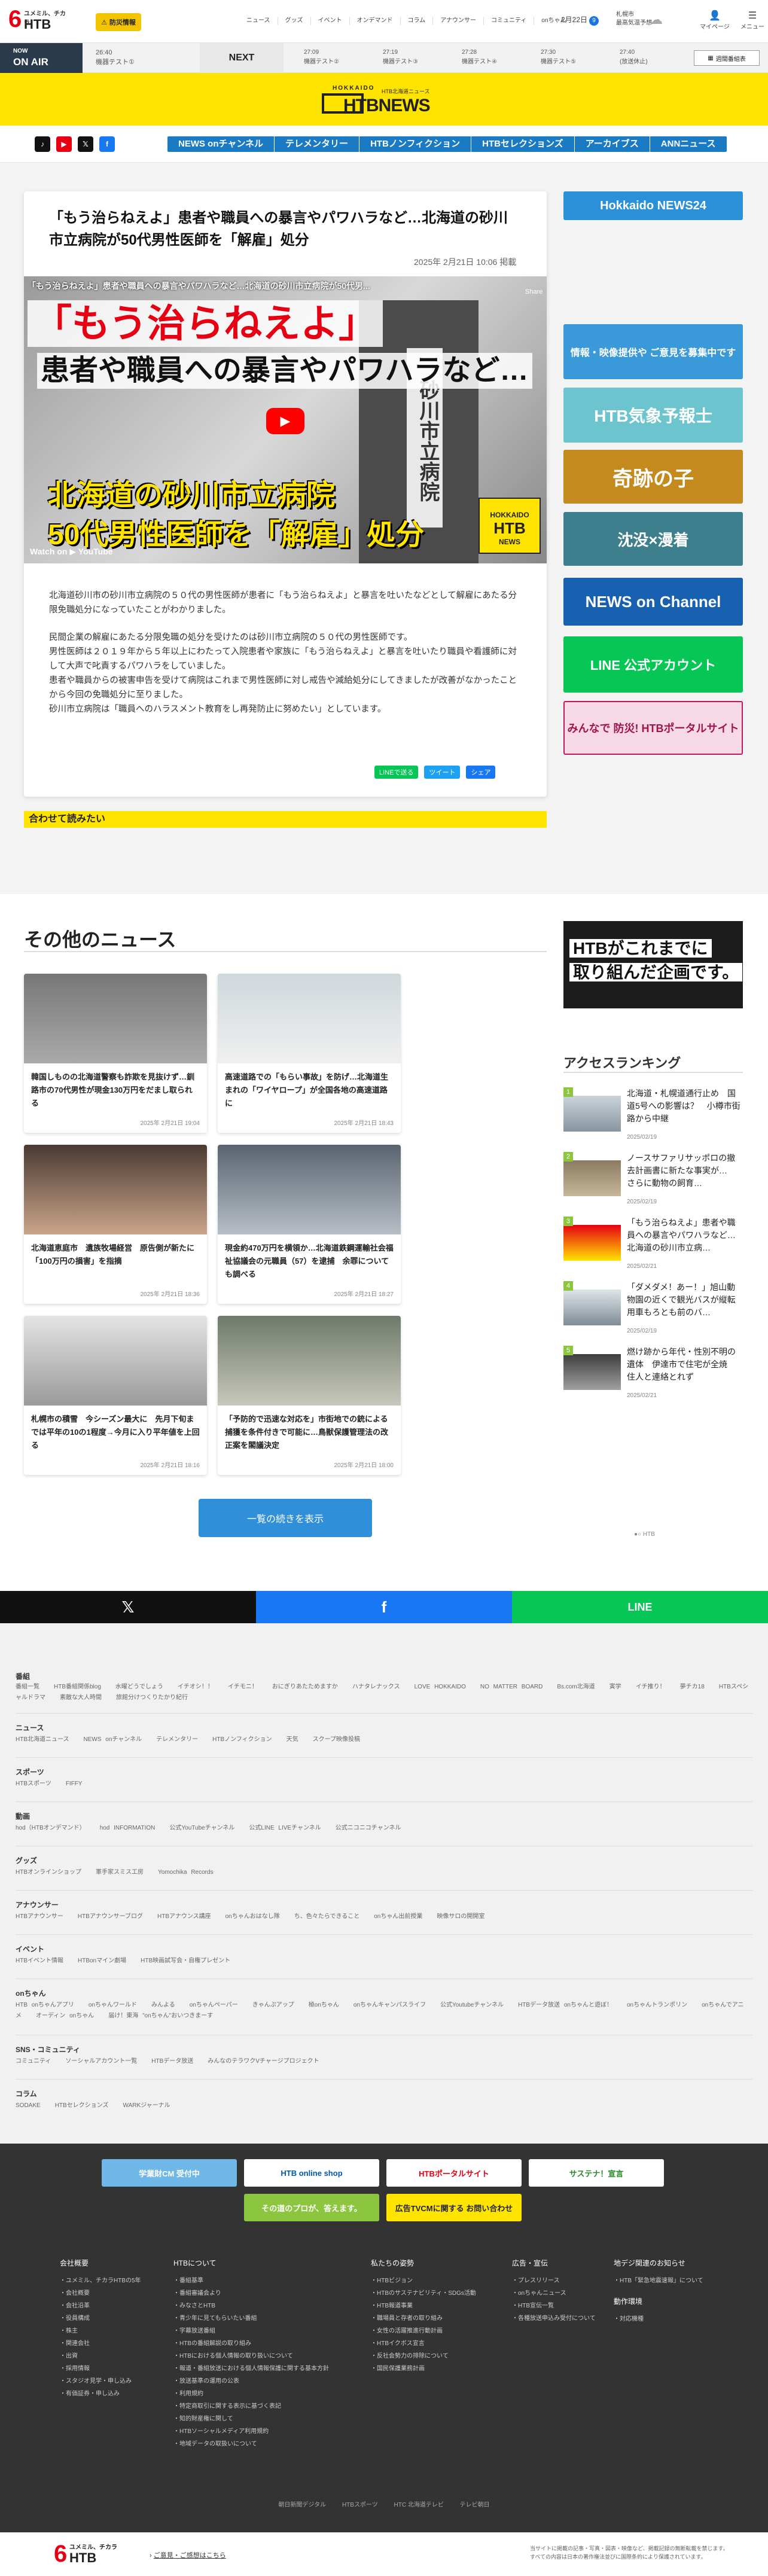 The width and height of the screenshot is (768, 2576). I want to click on facebook-share-button: f, so click(384, 1607).